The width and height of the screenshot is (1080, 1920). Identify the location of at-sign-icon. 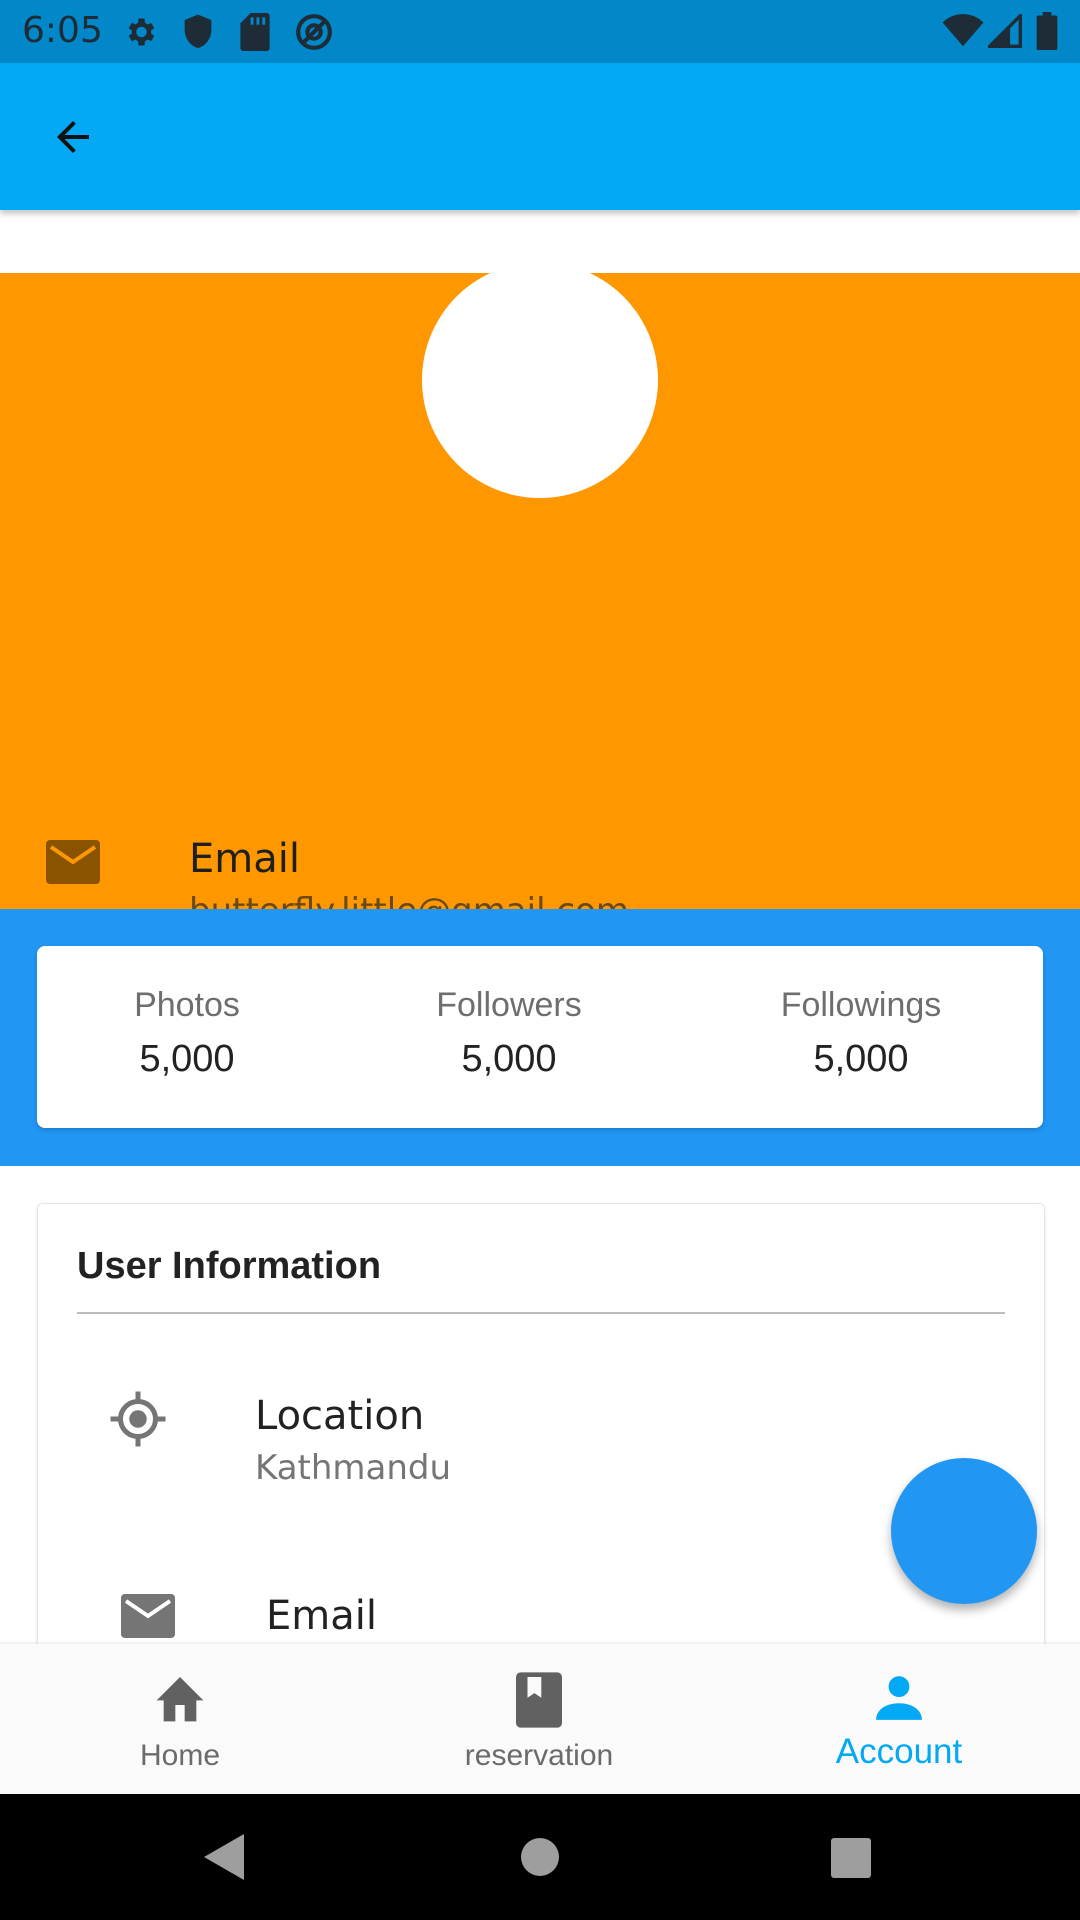
(314, 32).